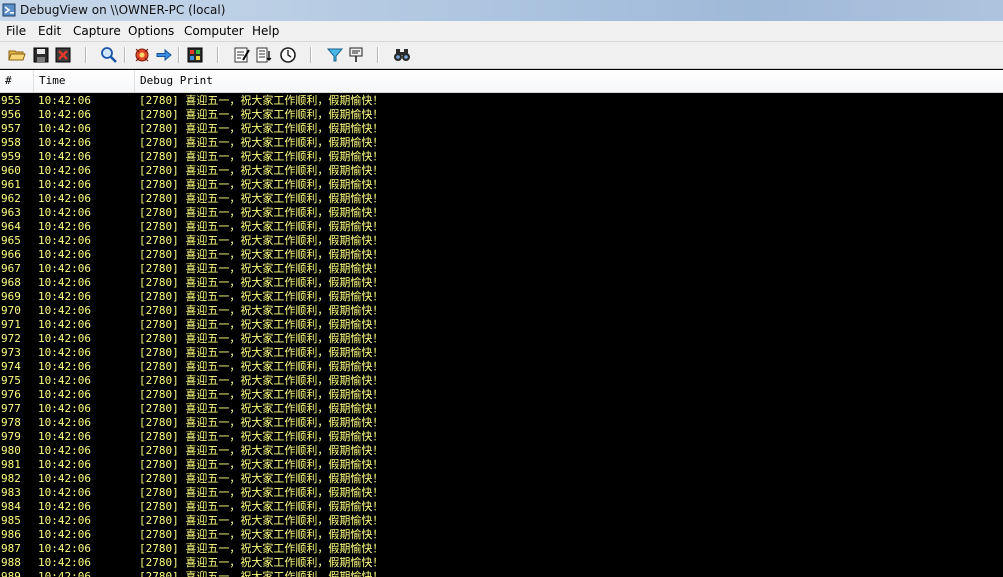 Image resolution: width=1003 pixels, height=577 pixels. I want to click on log-row: 973 10:42:06 [2780] 喜迎五一，祝大家工作顺利，假期愉快！, so click(501, 353).